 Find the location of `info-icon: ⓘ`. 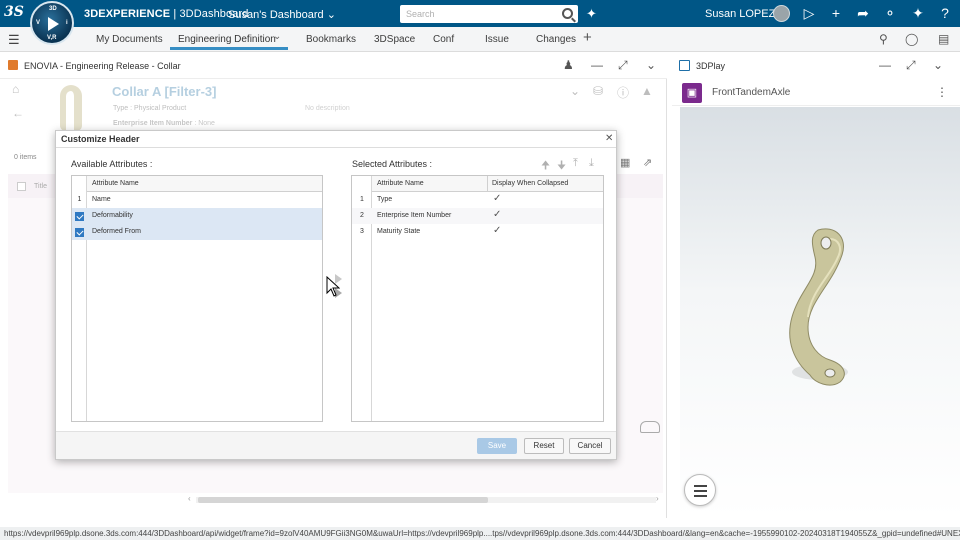

info-icon: ⓘ is located at coordinates (623, 92).